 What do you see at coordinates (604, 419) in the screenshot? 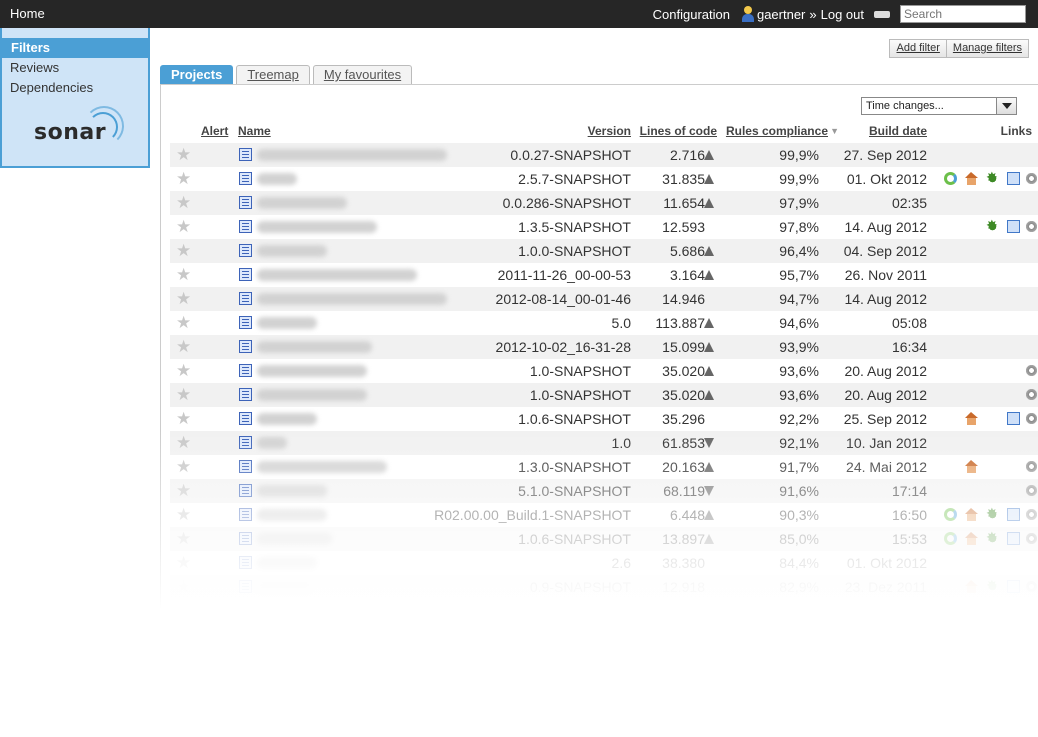
I see `table-row: ★ 1.0.6-SNAPSHOT 35.296 92,2% 25. Sep 2012` at bounding box center [604, 419].